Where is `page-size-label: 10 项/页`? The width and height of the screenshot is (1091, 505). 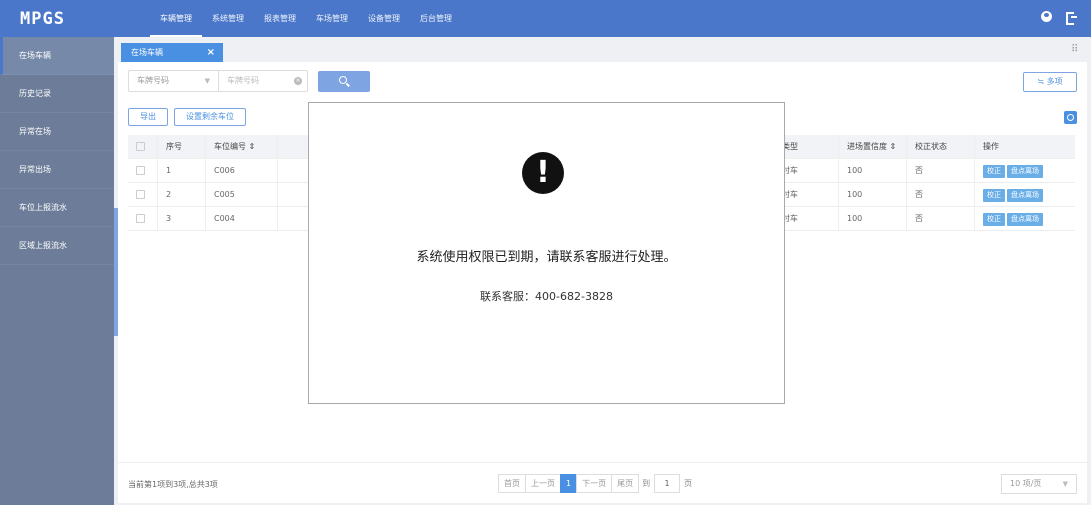
page-size-label: 10 项/页 is located at coordinates (1026, 483).